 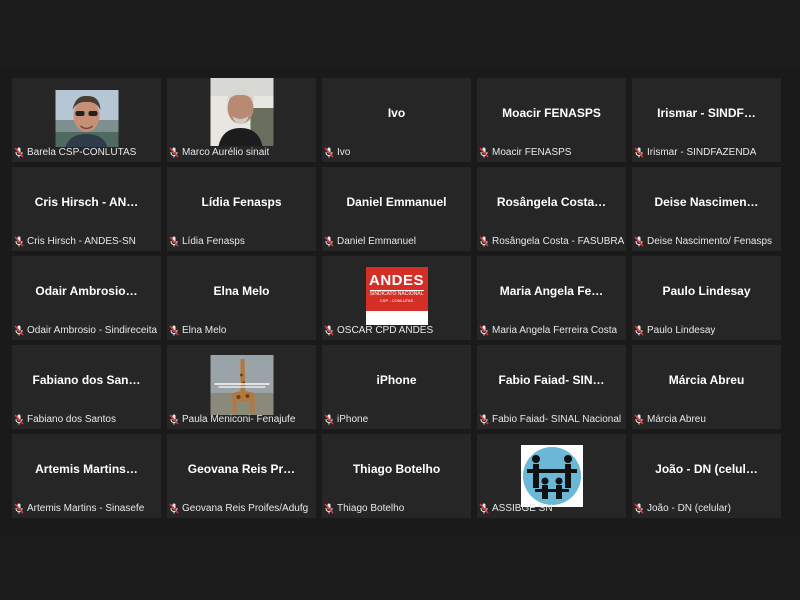 I want to click on andes-logo-subtitle: SINDICATO NACIONAL, so click(x=396, y=293).